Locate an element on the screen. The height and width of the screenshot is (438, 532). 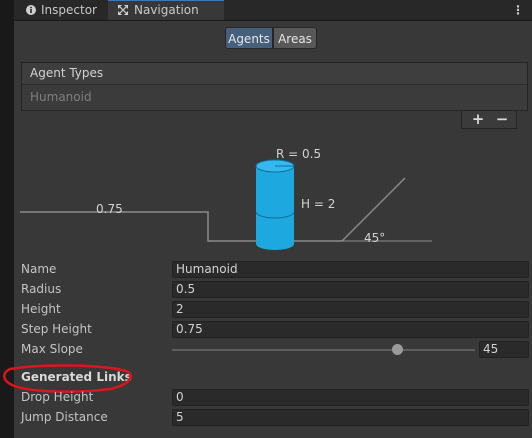
height-label-text: Height is located at coordinates (41, 309).